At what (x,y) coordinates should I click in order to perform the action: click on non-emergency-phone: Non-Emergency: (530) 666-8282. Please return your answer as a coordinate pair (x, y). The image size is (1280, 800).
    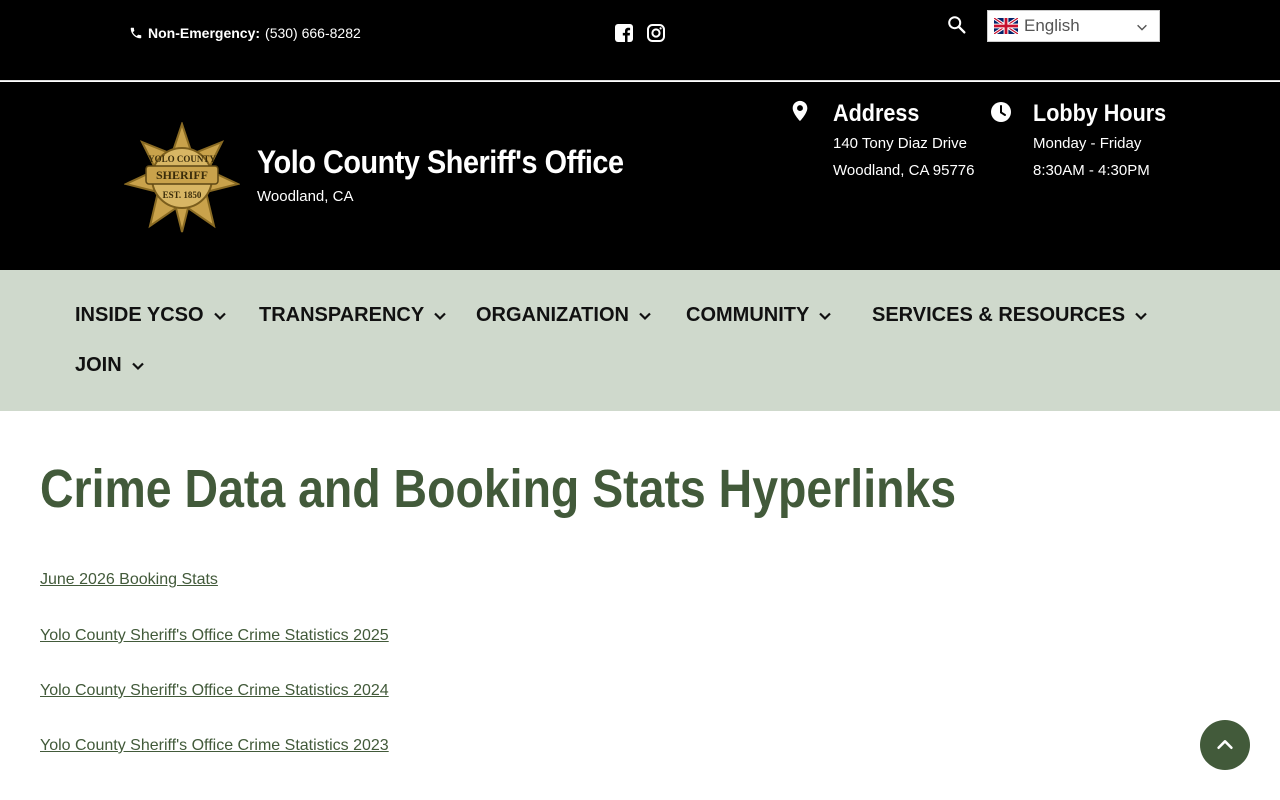
    Looking at the image, I should click on (245, 33).